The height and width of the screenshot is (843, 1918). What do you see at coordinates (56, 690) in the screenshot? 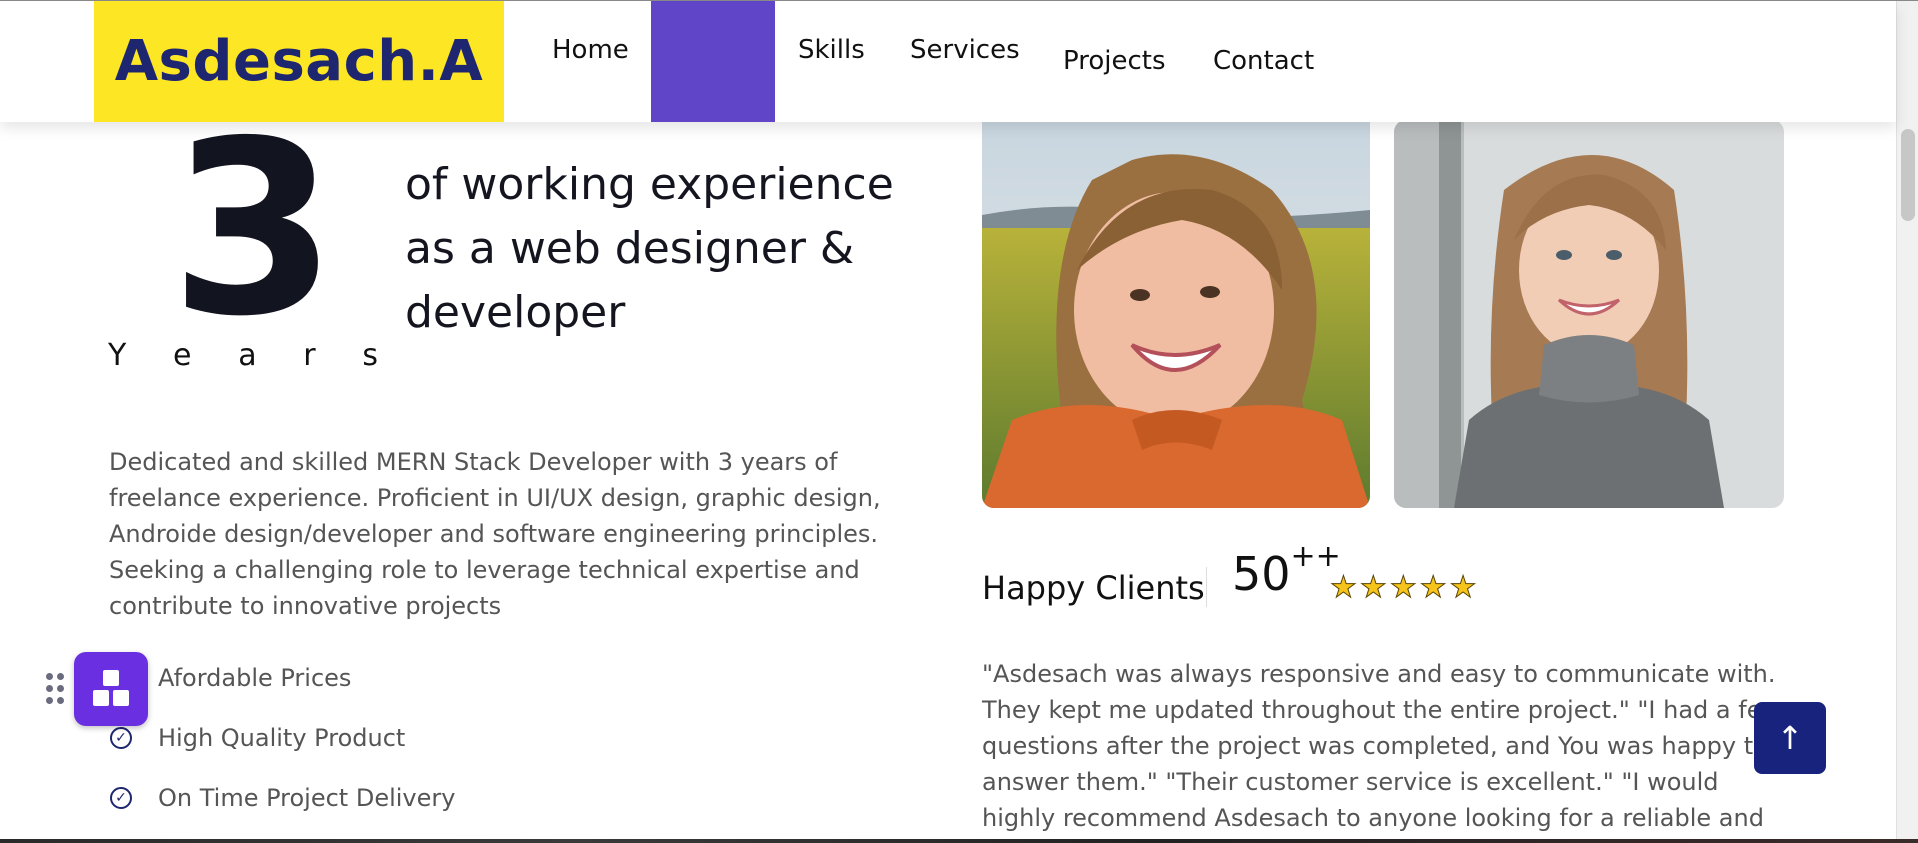
I see `drag-handle-icon` at bounding box center [56, 690].